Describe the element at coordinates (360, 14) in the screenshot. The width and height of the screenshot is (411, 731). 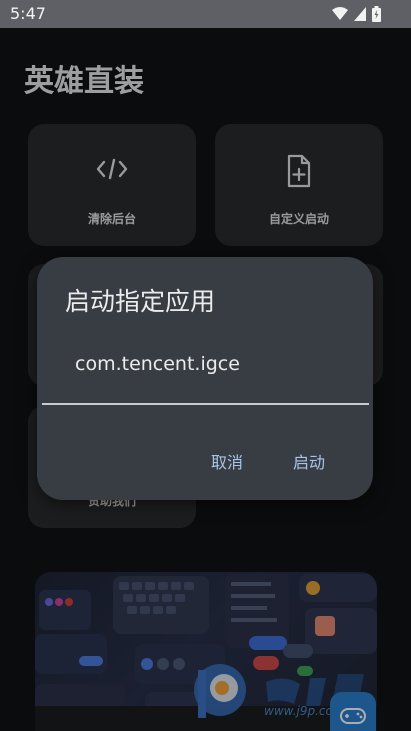
I see `signal-icon` at that location.